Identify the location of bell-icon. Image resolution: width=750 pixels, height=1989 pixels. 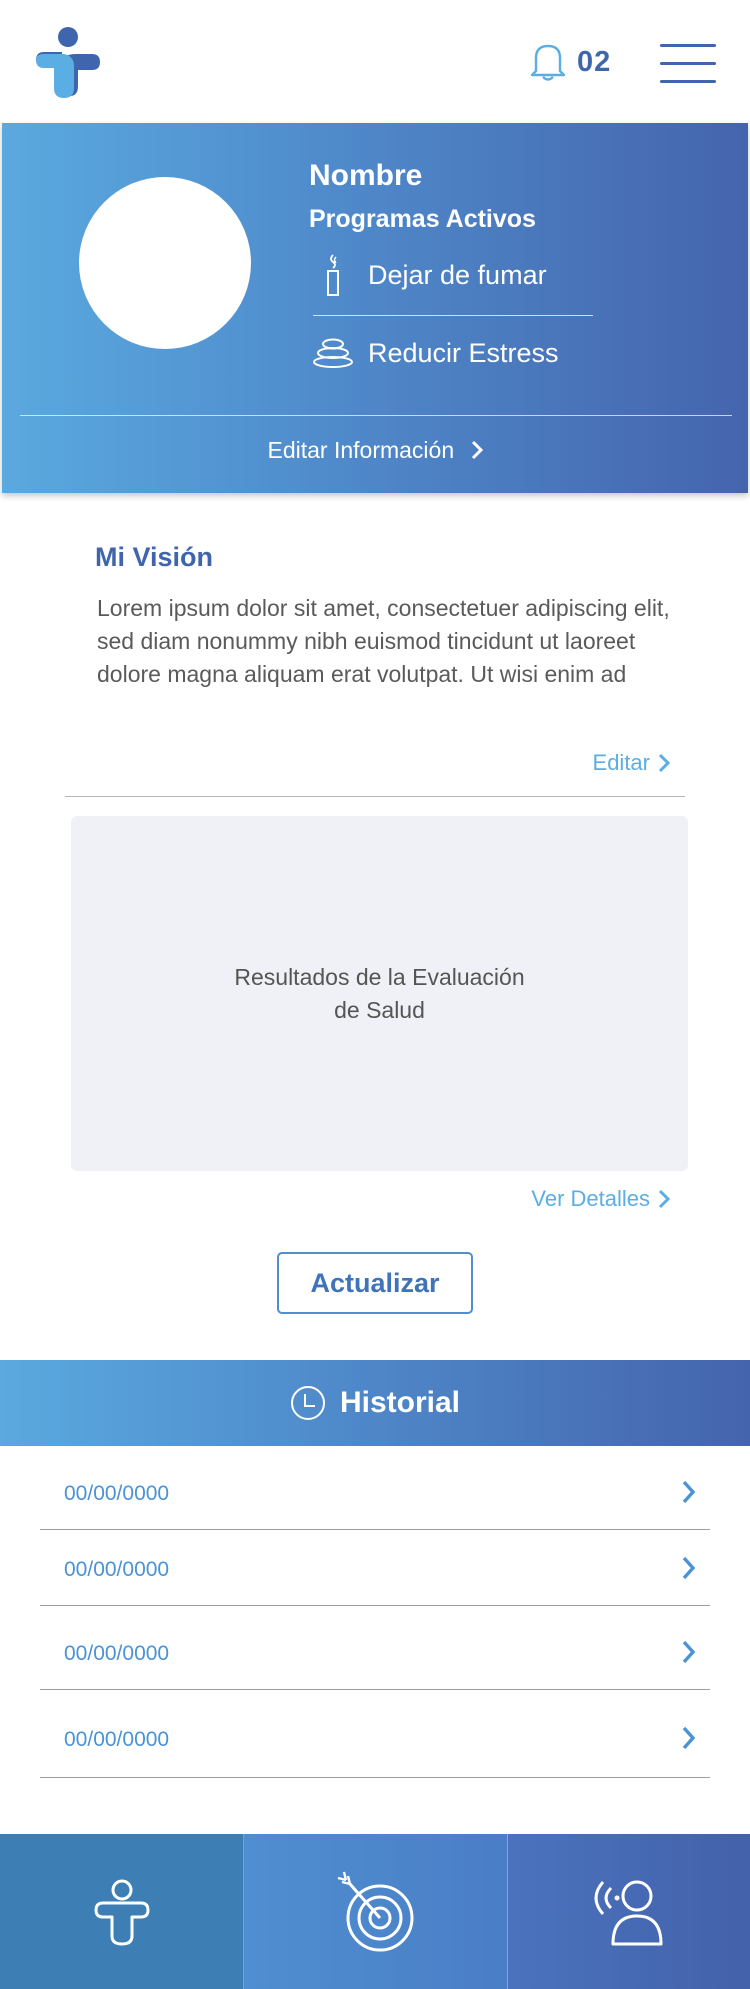
(548, 61).